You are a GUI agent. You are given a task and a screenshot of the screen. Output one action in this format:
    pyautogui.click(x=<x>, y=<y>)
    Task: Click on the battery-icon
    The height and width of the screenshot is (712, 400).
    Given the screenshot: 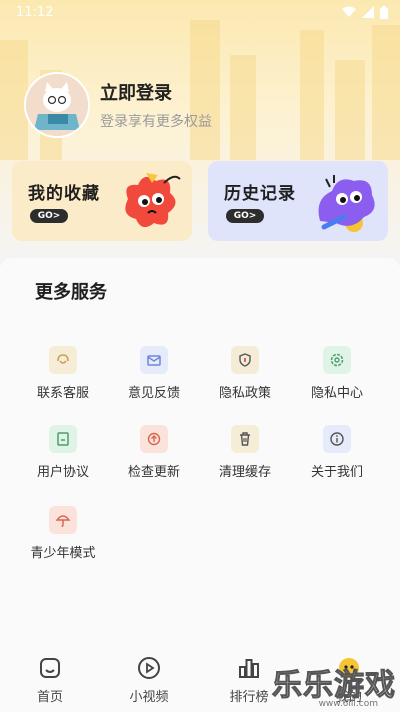 What is the action you would take?
    pyautogui.click(x=384, y=12)
    